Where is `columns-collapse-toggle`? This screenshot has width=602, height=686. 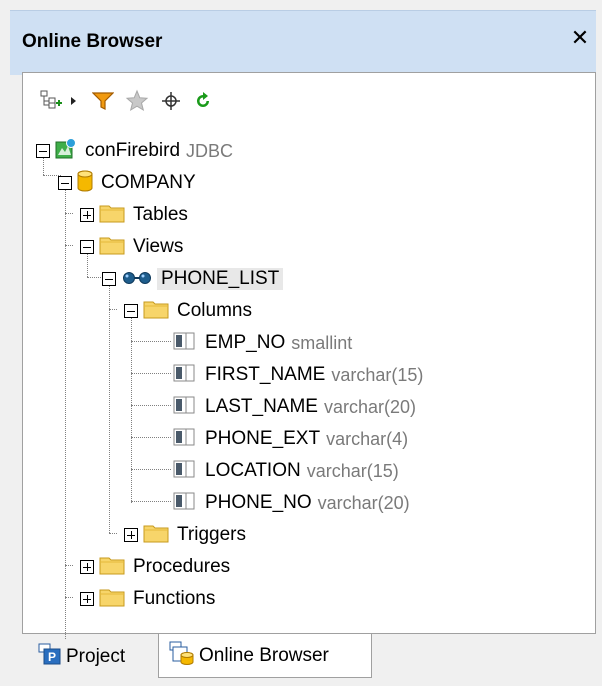 columns-collapse-toggle is located at coordinates (131, 311).